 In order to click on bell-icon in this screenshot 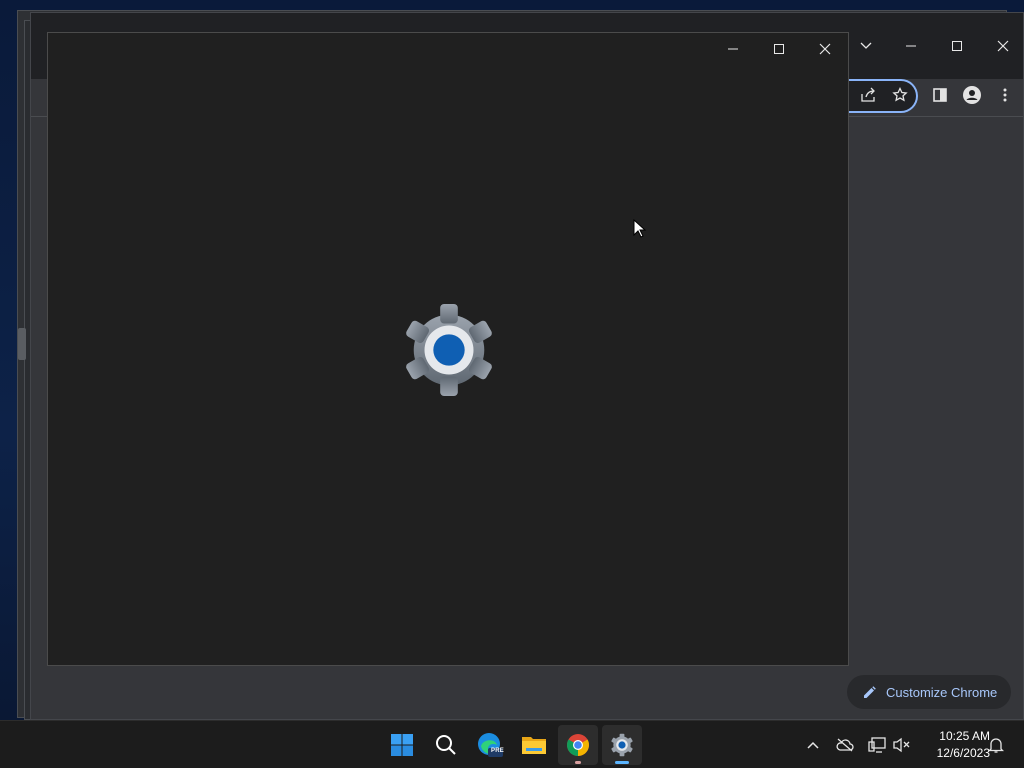, I will do `click(996, 745)`.